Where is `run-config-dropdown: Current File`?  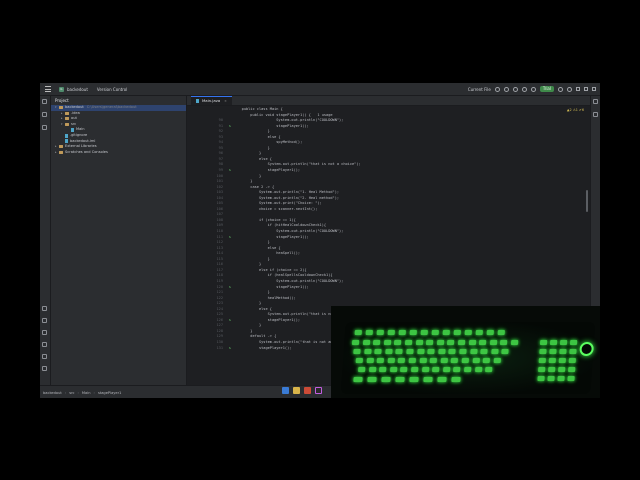 run-config-dropdown: Current File is located at coordinates (479, 89).